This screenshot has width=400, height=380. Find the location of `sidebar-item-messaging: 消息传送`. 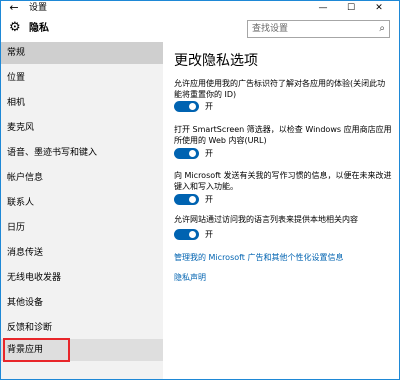

sidebar-item-messaging: 消息传送 is located at coordinates (82, 253).